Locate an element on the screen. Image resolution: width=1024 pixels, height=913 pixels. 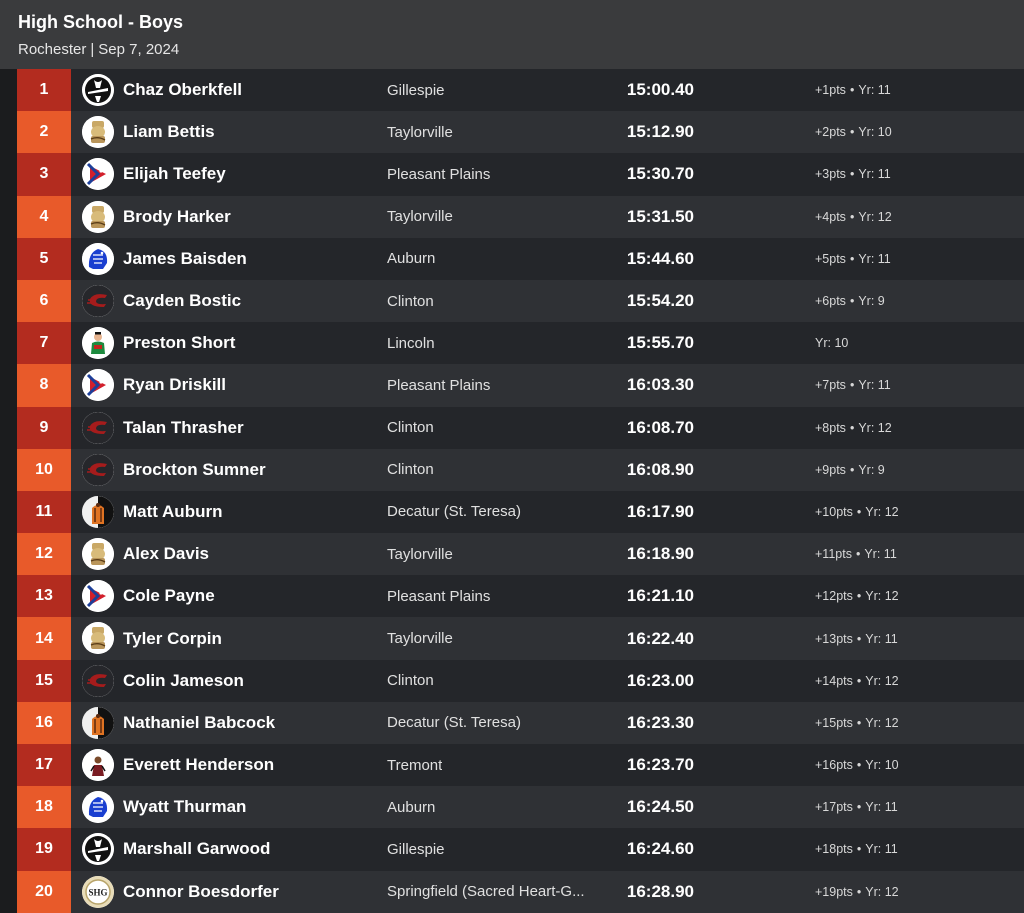
athlete-name: Elijah Teefey is located at coordinates (174, 174).